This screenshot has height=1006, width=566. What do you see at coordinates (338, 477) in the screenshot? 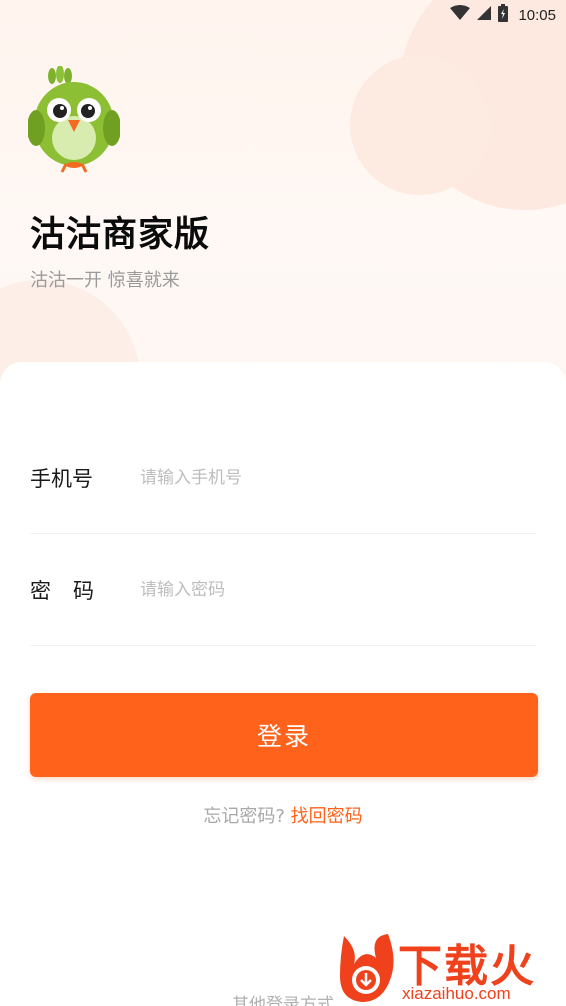
I see `phone-input` at bounding box center [338, 477].